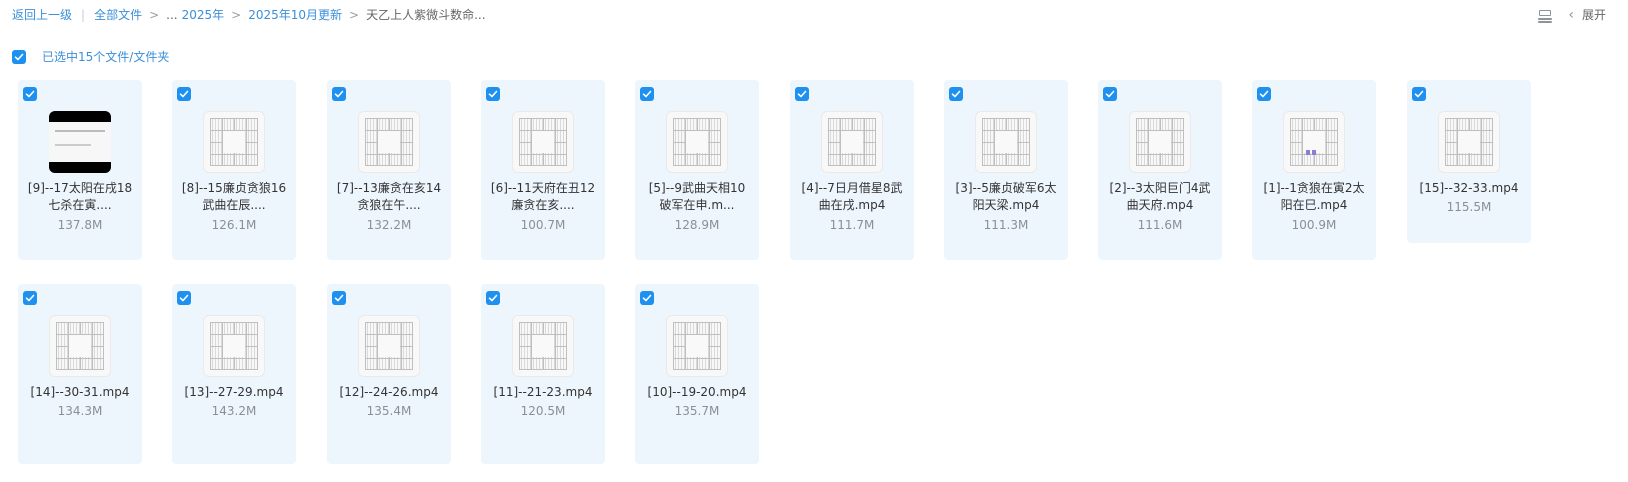  Describe the element at coordinates (389, 170) in the screenshot. I see `file-card: [7]--13廉贪在亥14 贪狼在午.... 132.2M` at that location.